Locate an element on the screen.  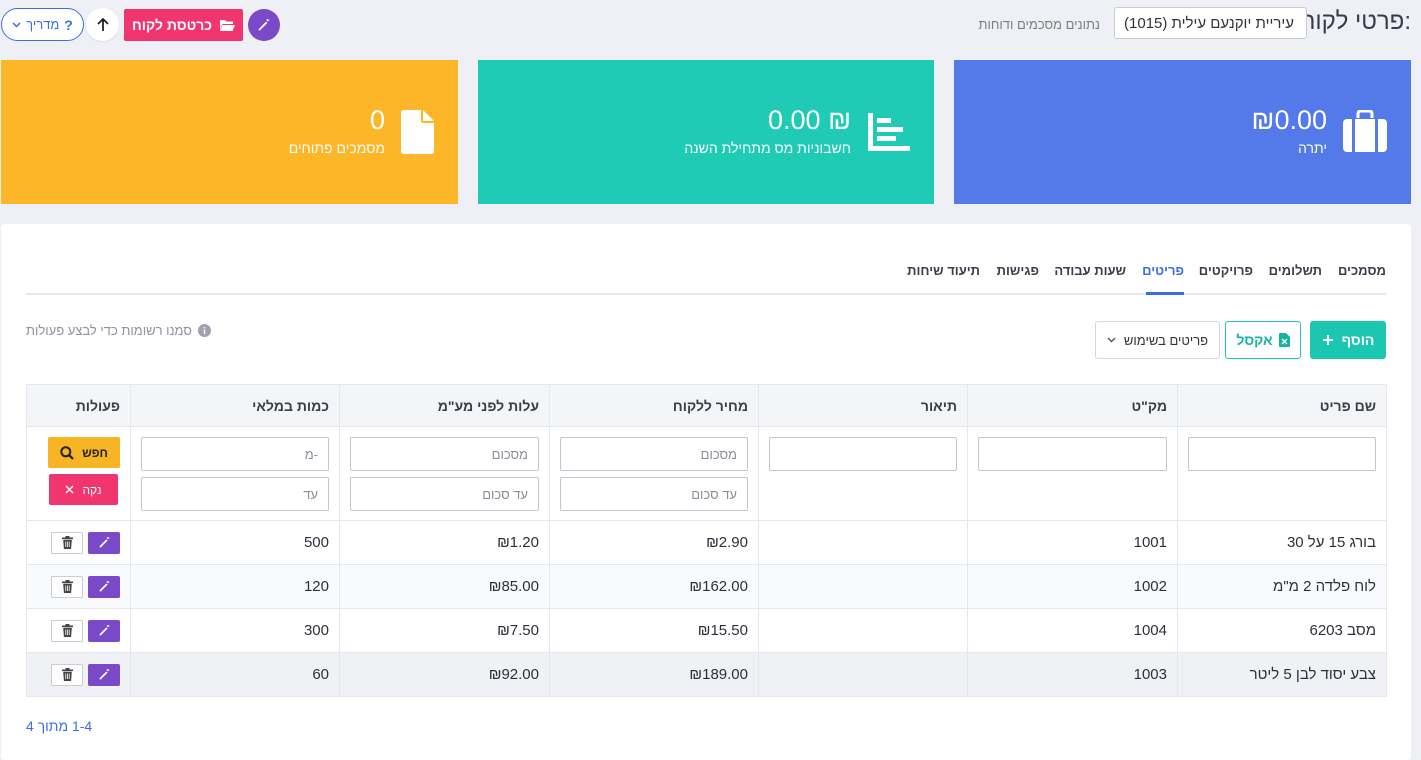
filter-row: חפש נקה is located at coordinates (706, 473).